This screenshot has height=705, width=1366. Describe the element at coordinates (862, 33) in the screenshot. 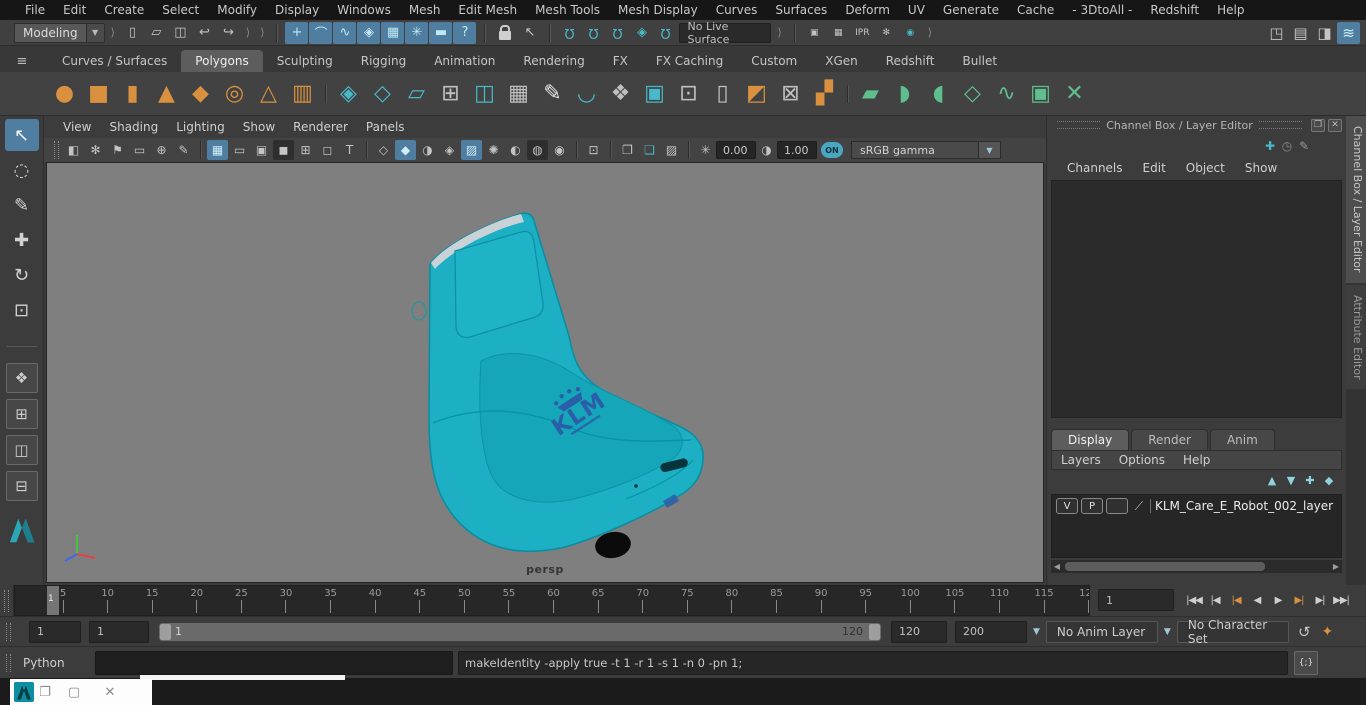

I see `ipr-render-icon: IPR` at that location.